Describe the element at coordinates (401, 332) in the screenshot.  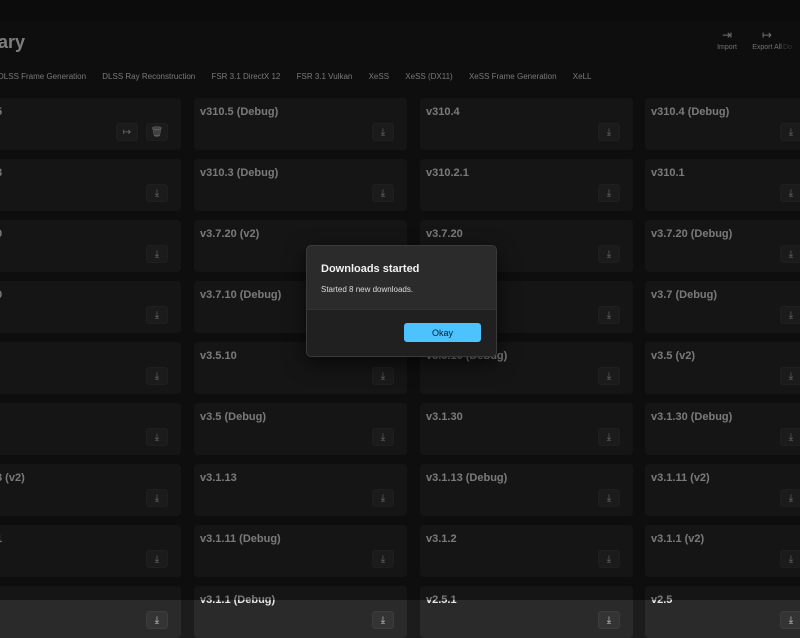
I see `dialog-footer: Okay` at that location.